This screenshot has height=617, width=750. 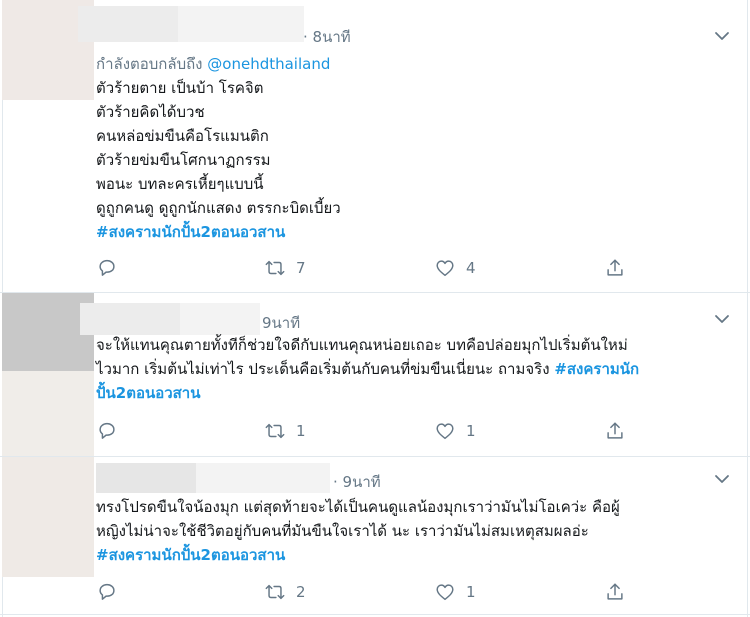 I want to click on tweet-actions: 2 1, so click(x=366, y=595).